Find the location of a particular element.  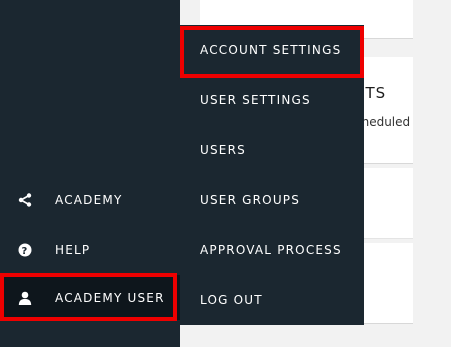

menu-item-user-settings: USER SETTINGS is located at coordinates (272, 100).